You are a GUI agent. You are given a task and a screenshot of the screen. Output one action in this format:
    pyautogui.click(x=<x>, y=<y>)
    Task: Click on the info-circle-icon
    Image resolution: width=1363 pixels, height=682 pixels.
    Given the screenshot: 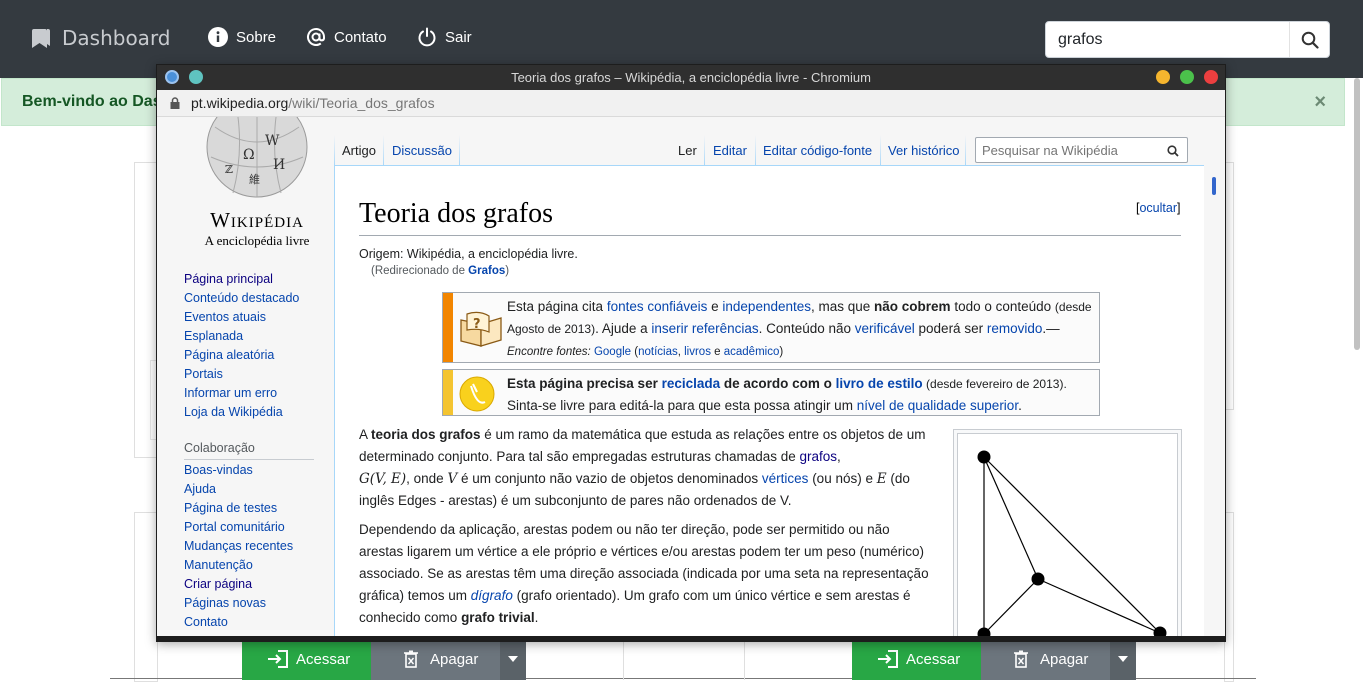 What is the action you would take?
    pyautogui.click(x=218, y=37)
    